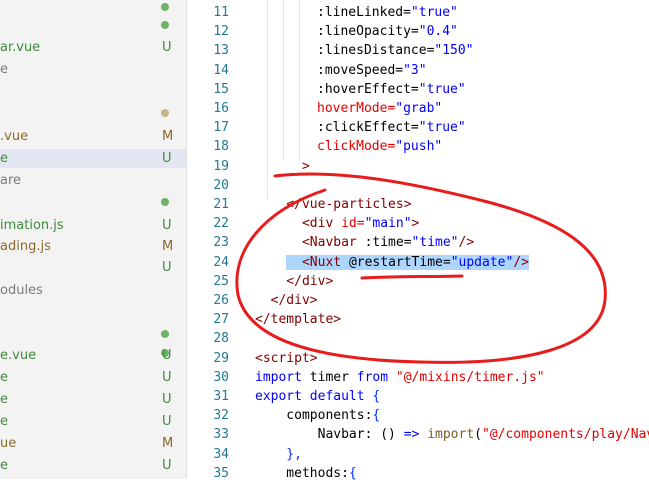 This screenshot has width=649, height=483. What do you see at coordinates (93, 180) in the screenshot?
I see `sidebar-file-item: are` at bounding box center [93, 180].